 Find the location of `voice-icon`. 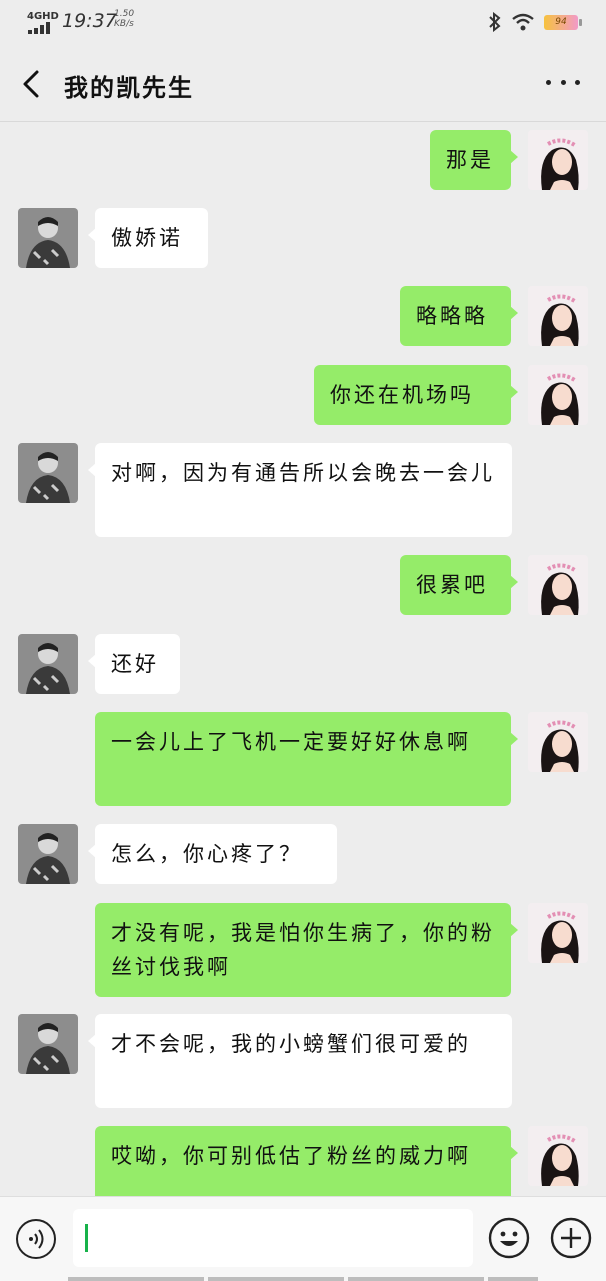

voice-icon is located at coordinates (36, 1239).